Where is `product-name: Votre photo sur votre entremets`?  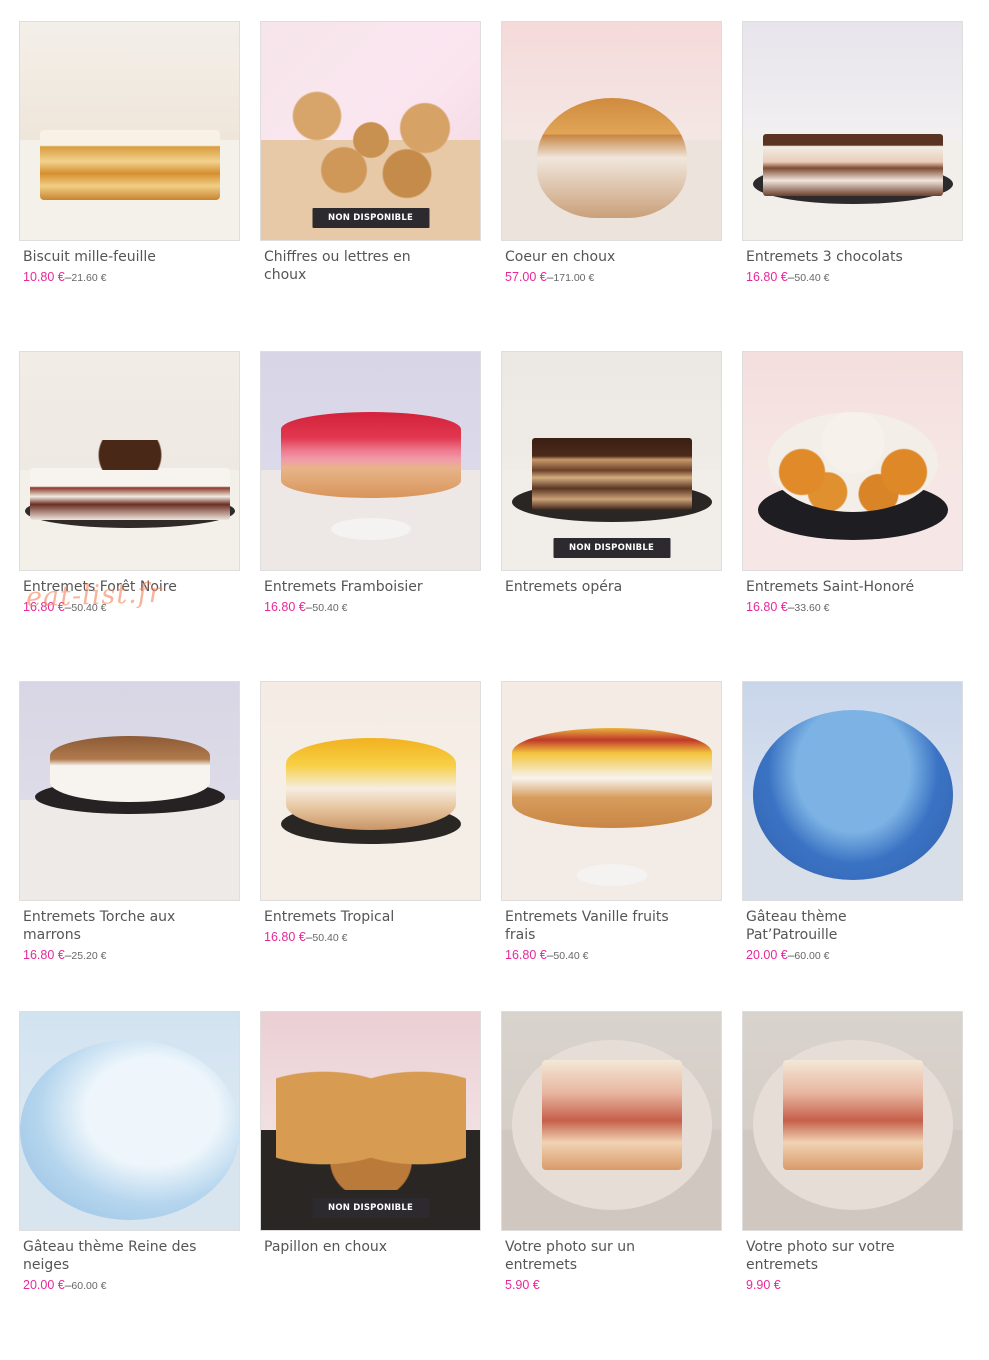 product-name: Votre photo sur votre entremets is located at coordinates (841, 1256).